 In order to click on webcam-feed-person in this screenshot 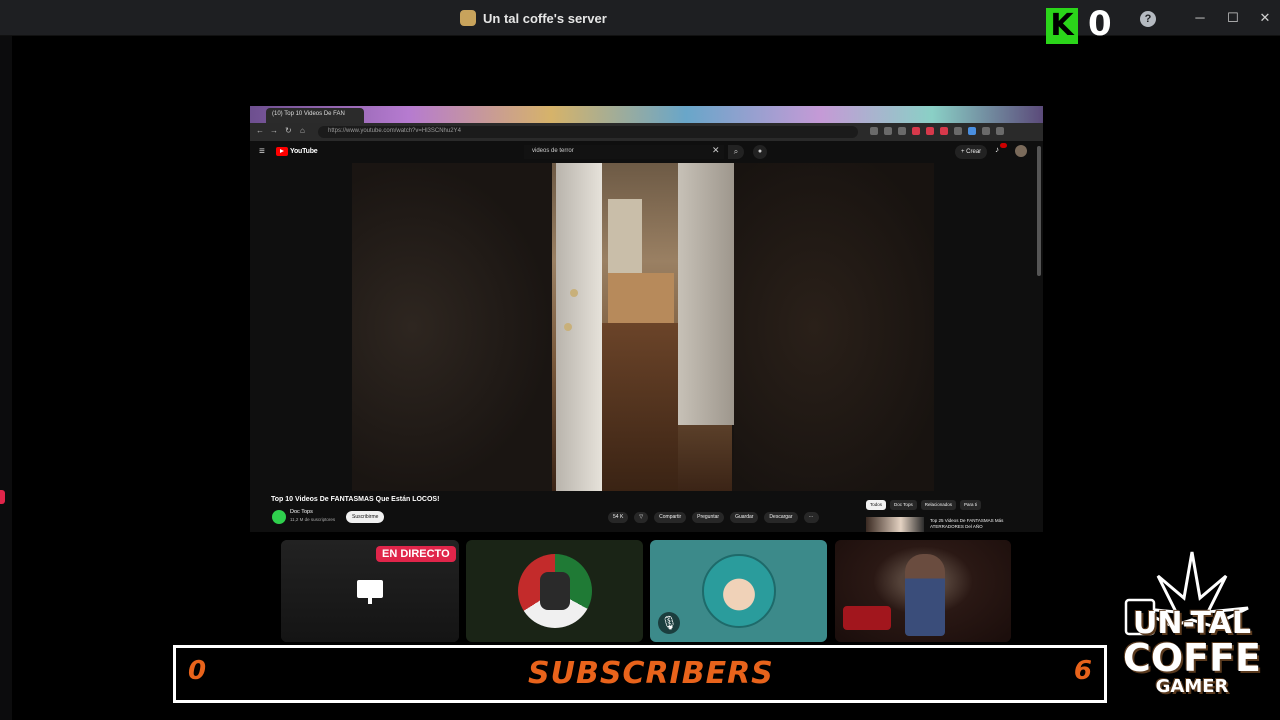, I will do `click(925, 595)`.